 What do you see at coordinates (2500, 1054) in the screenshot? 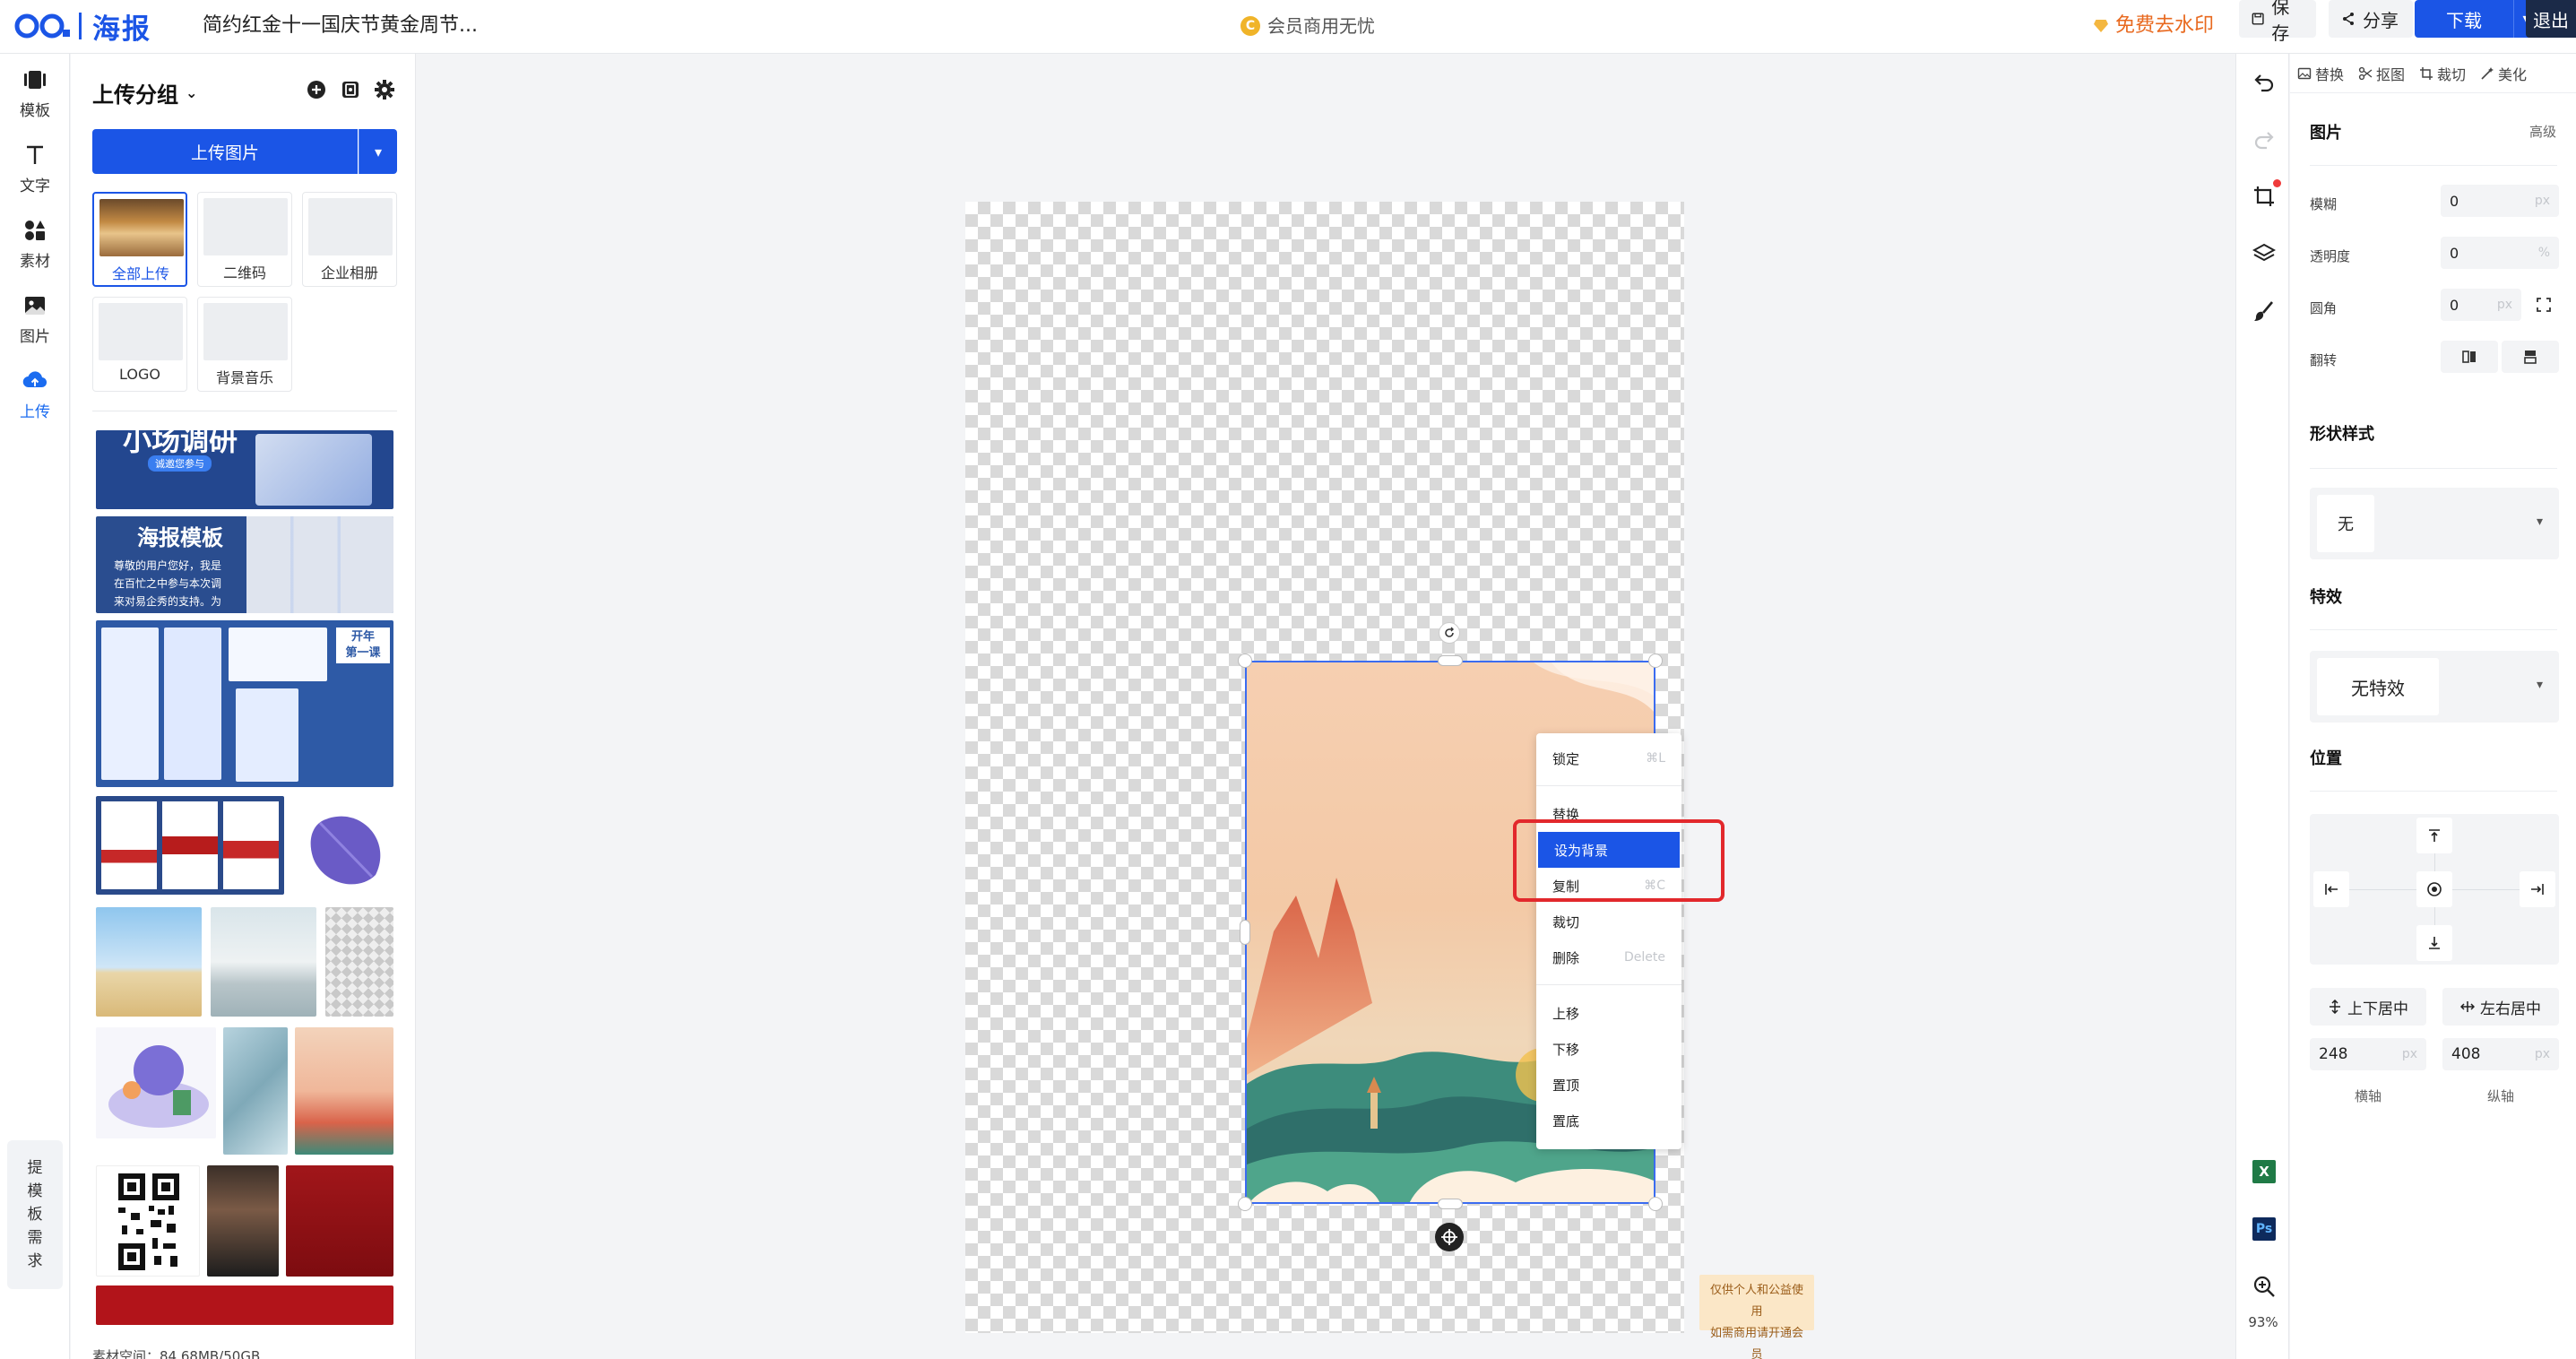
I see `y-position-input: 408 px` at bounding box center [2500, 1054].